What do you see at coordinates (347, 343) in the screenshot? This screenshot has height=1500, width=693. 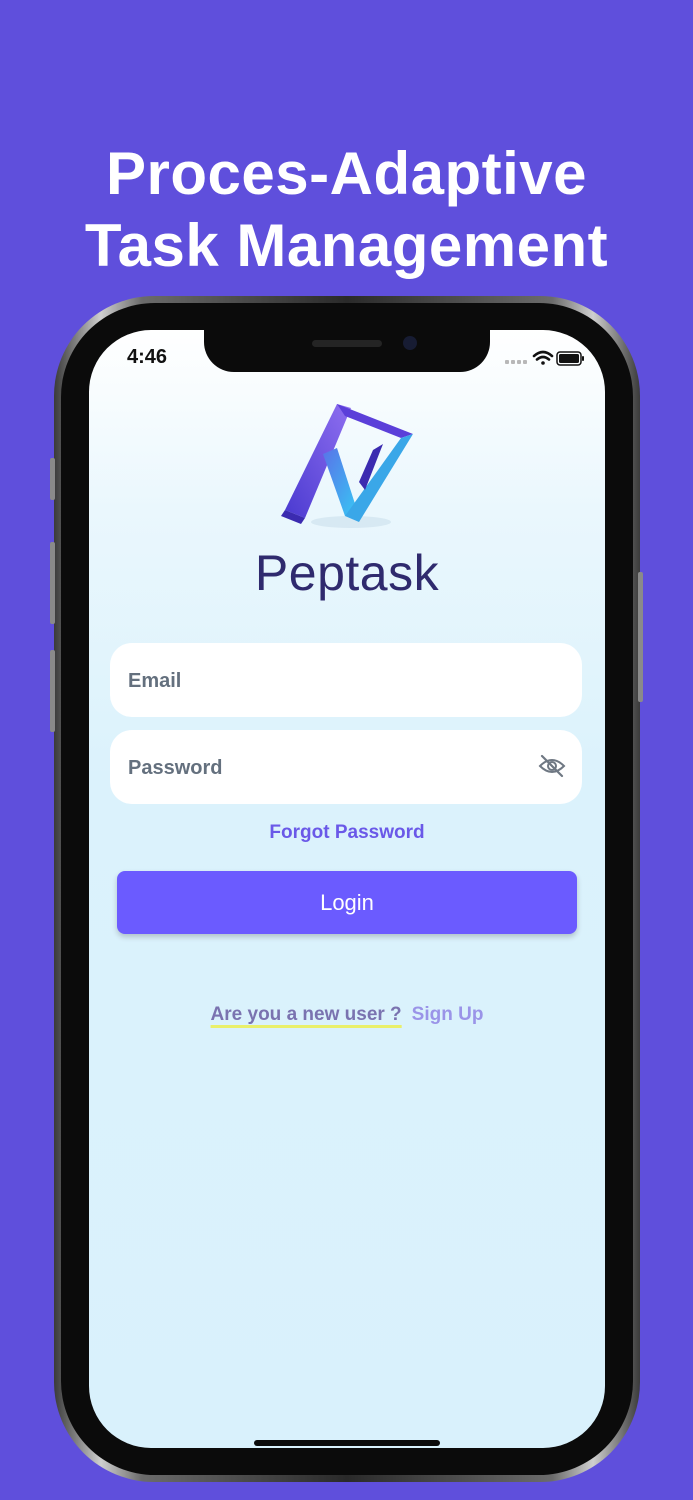 I see `speaker-grille` at bounding box center [347, 343].